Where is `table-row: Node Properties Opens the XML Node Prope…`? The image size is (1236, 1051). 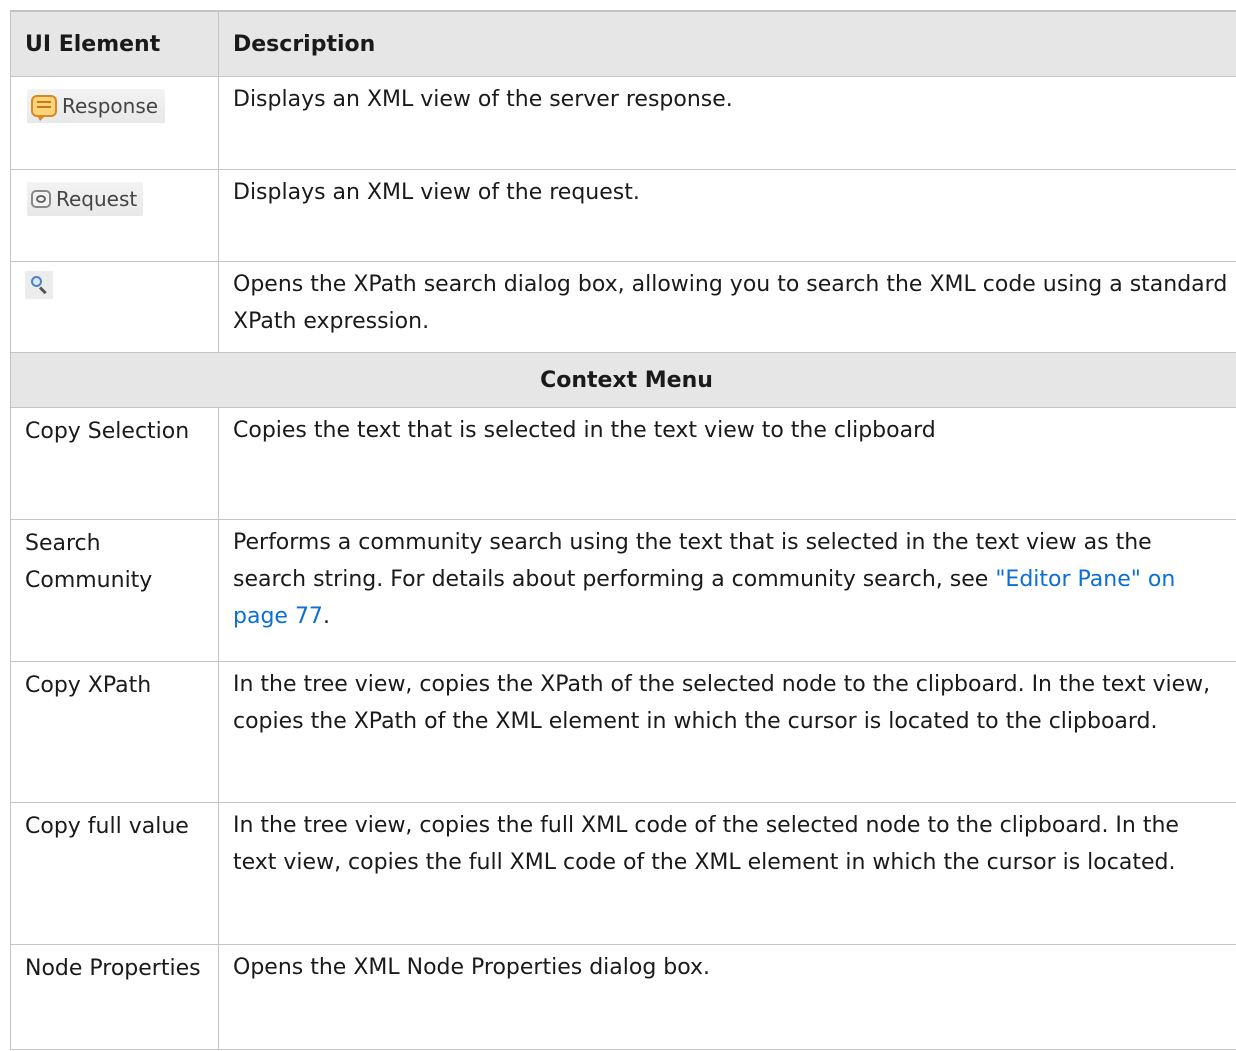 table-row: Node Properties Opens the XML Node Prope… is located at coordinates (623, 997).